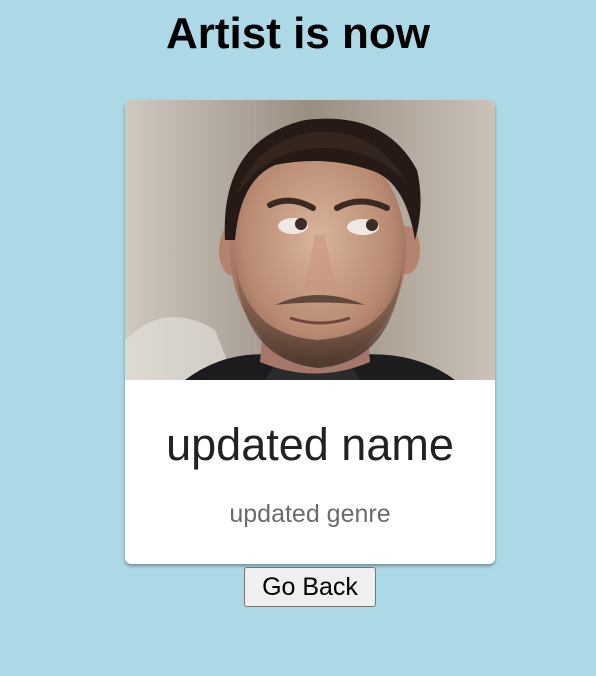 The height and width of the screenshot is (676, 596). I want to click on artist-genre: updated genre, so click(310, 514).